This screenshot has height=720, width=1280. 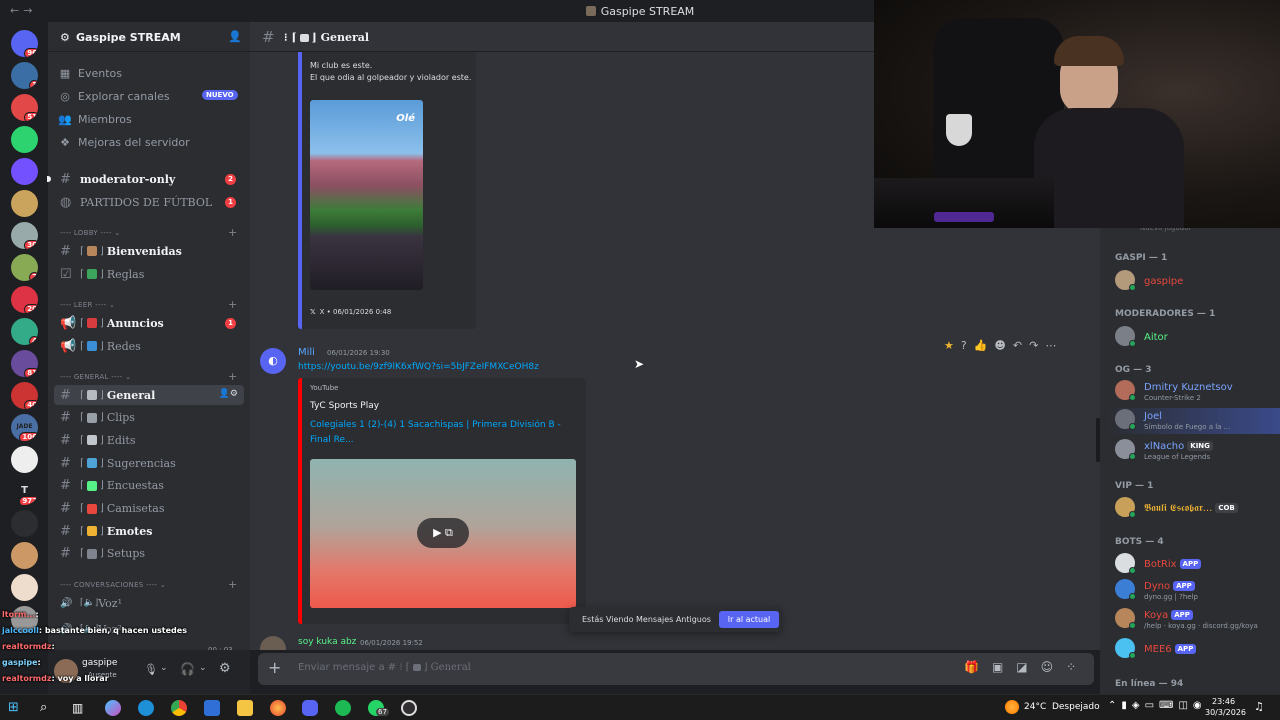 I want to click on message-avatar: ◐, so click(x=273, y=361).